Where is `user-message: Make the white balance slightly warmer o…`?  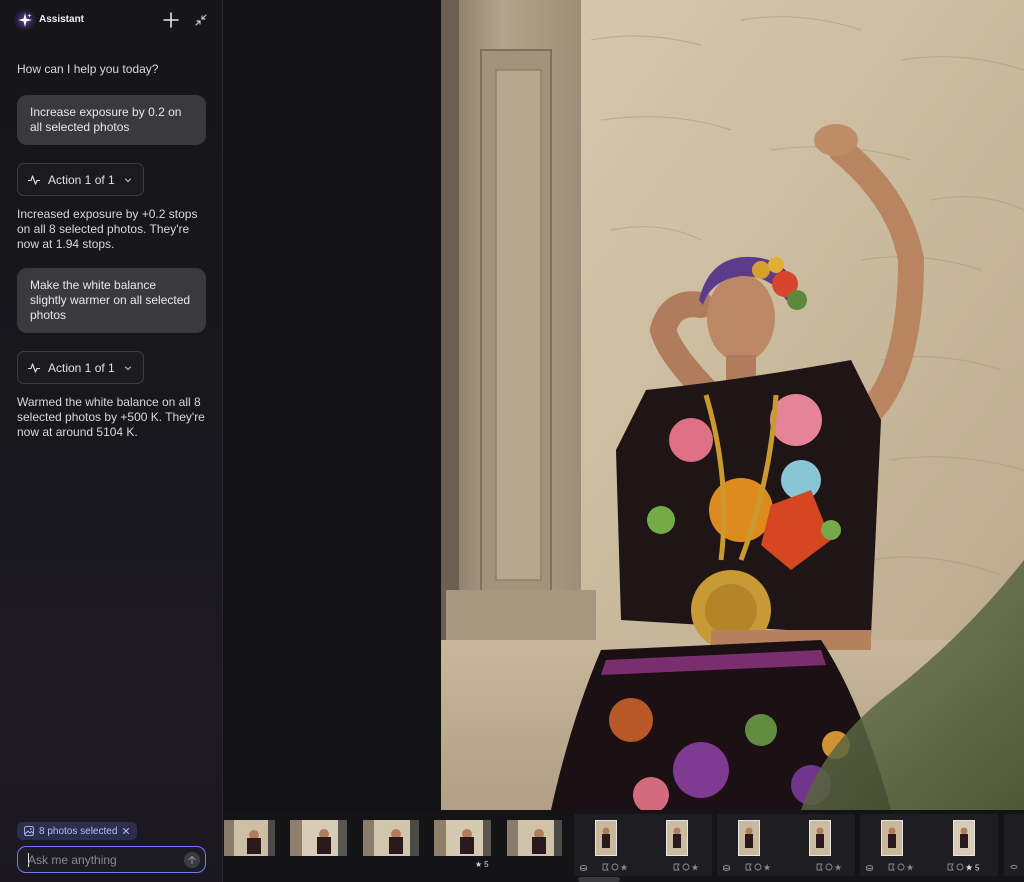
user-message: Make the white balance slightly warmer o… is located at coordinates (111, 300).